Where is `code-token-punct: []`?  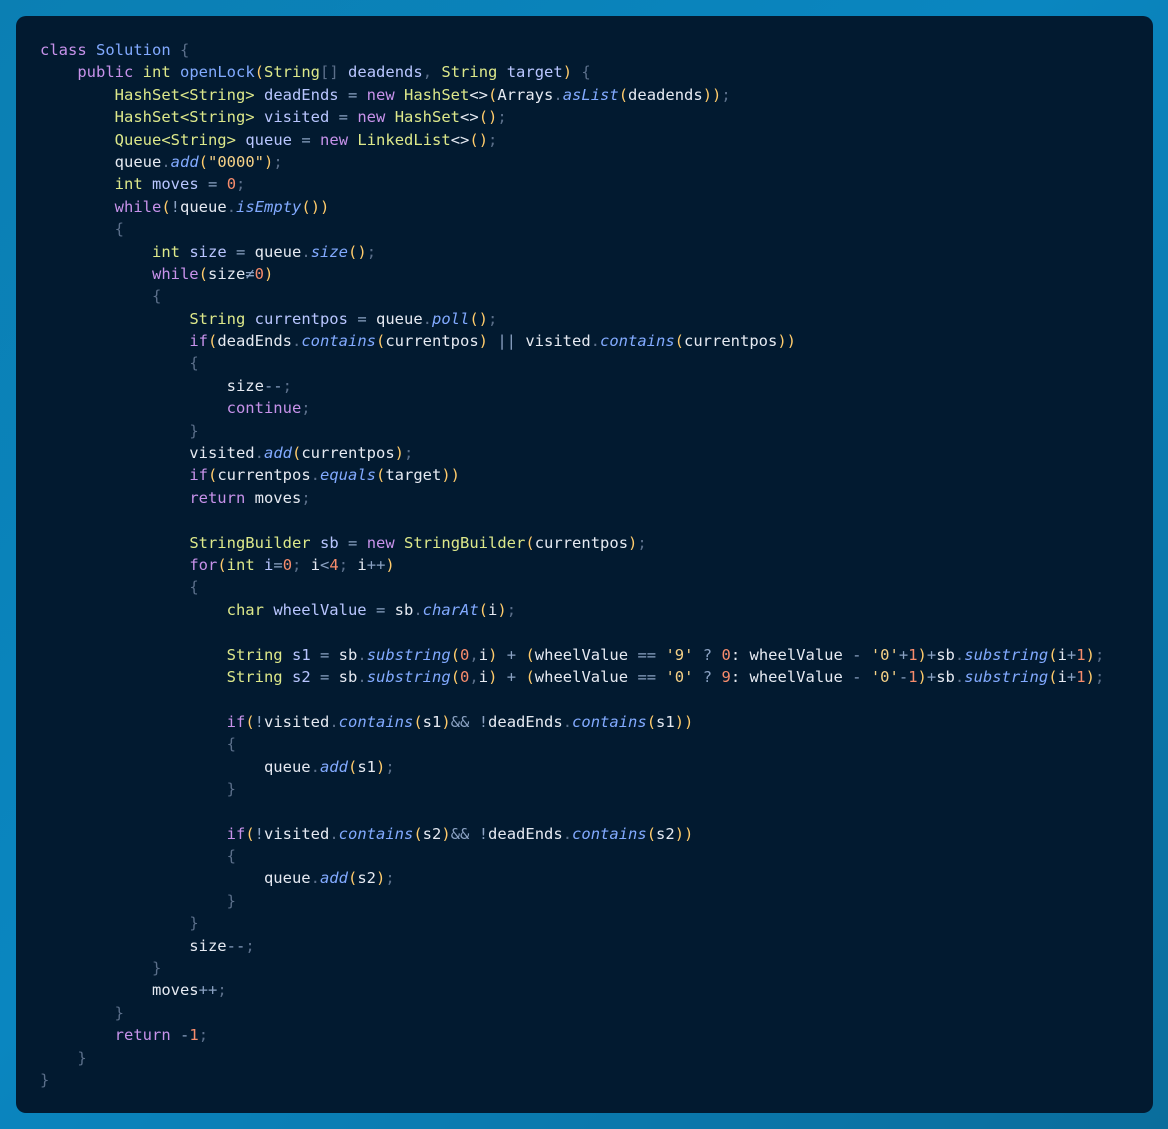
code-token-punct: [] is located at coordinates (329, 72).